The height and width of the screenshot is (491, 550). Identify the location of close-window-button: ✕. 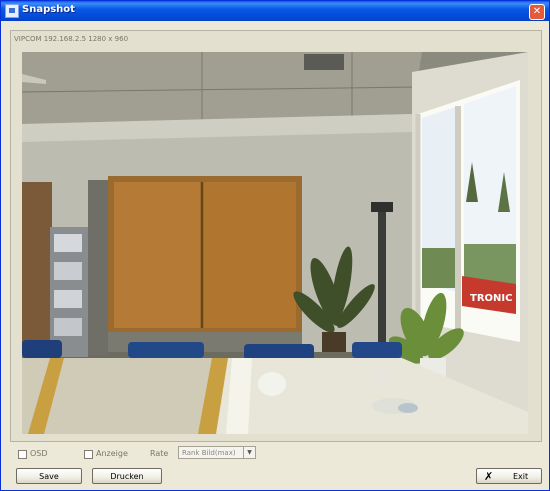
(537, 12).